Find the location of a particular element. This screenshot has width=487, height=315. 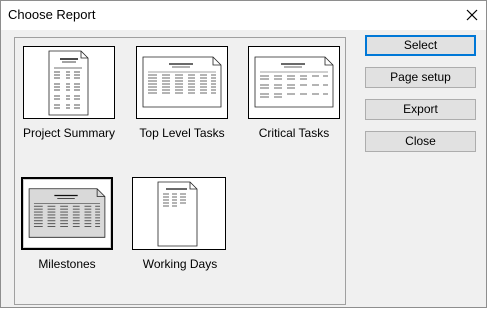

close-dialog-button is located at coordinates (472, 15).